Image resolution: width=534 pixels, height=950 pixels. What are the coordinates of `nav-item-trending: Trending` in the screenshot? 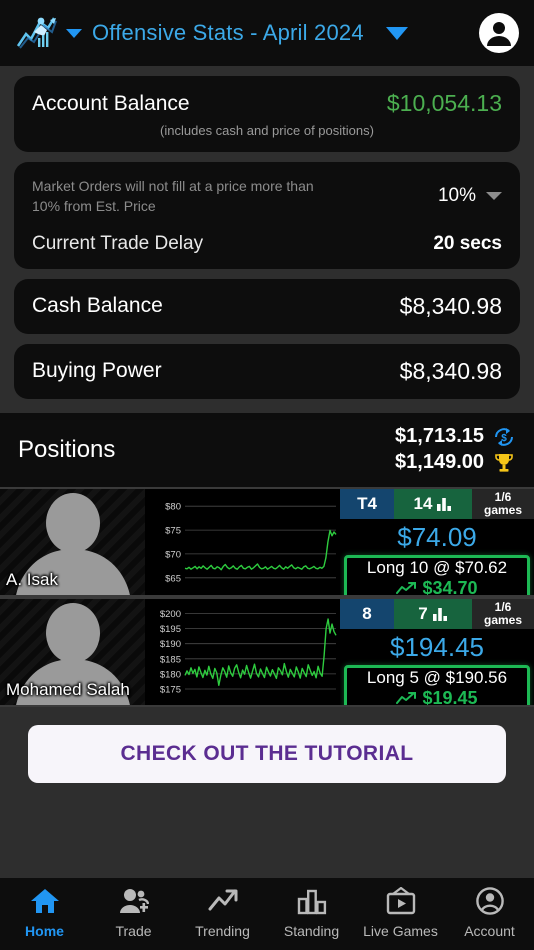 It's located at (223, 913).